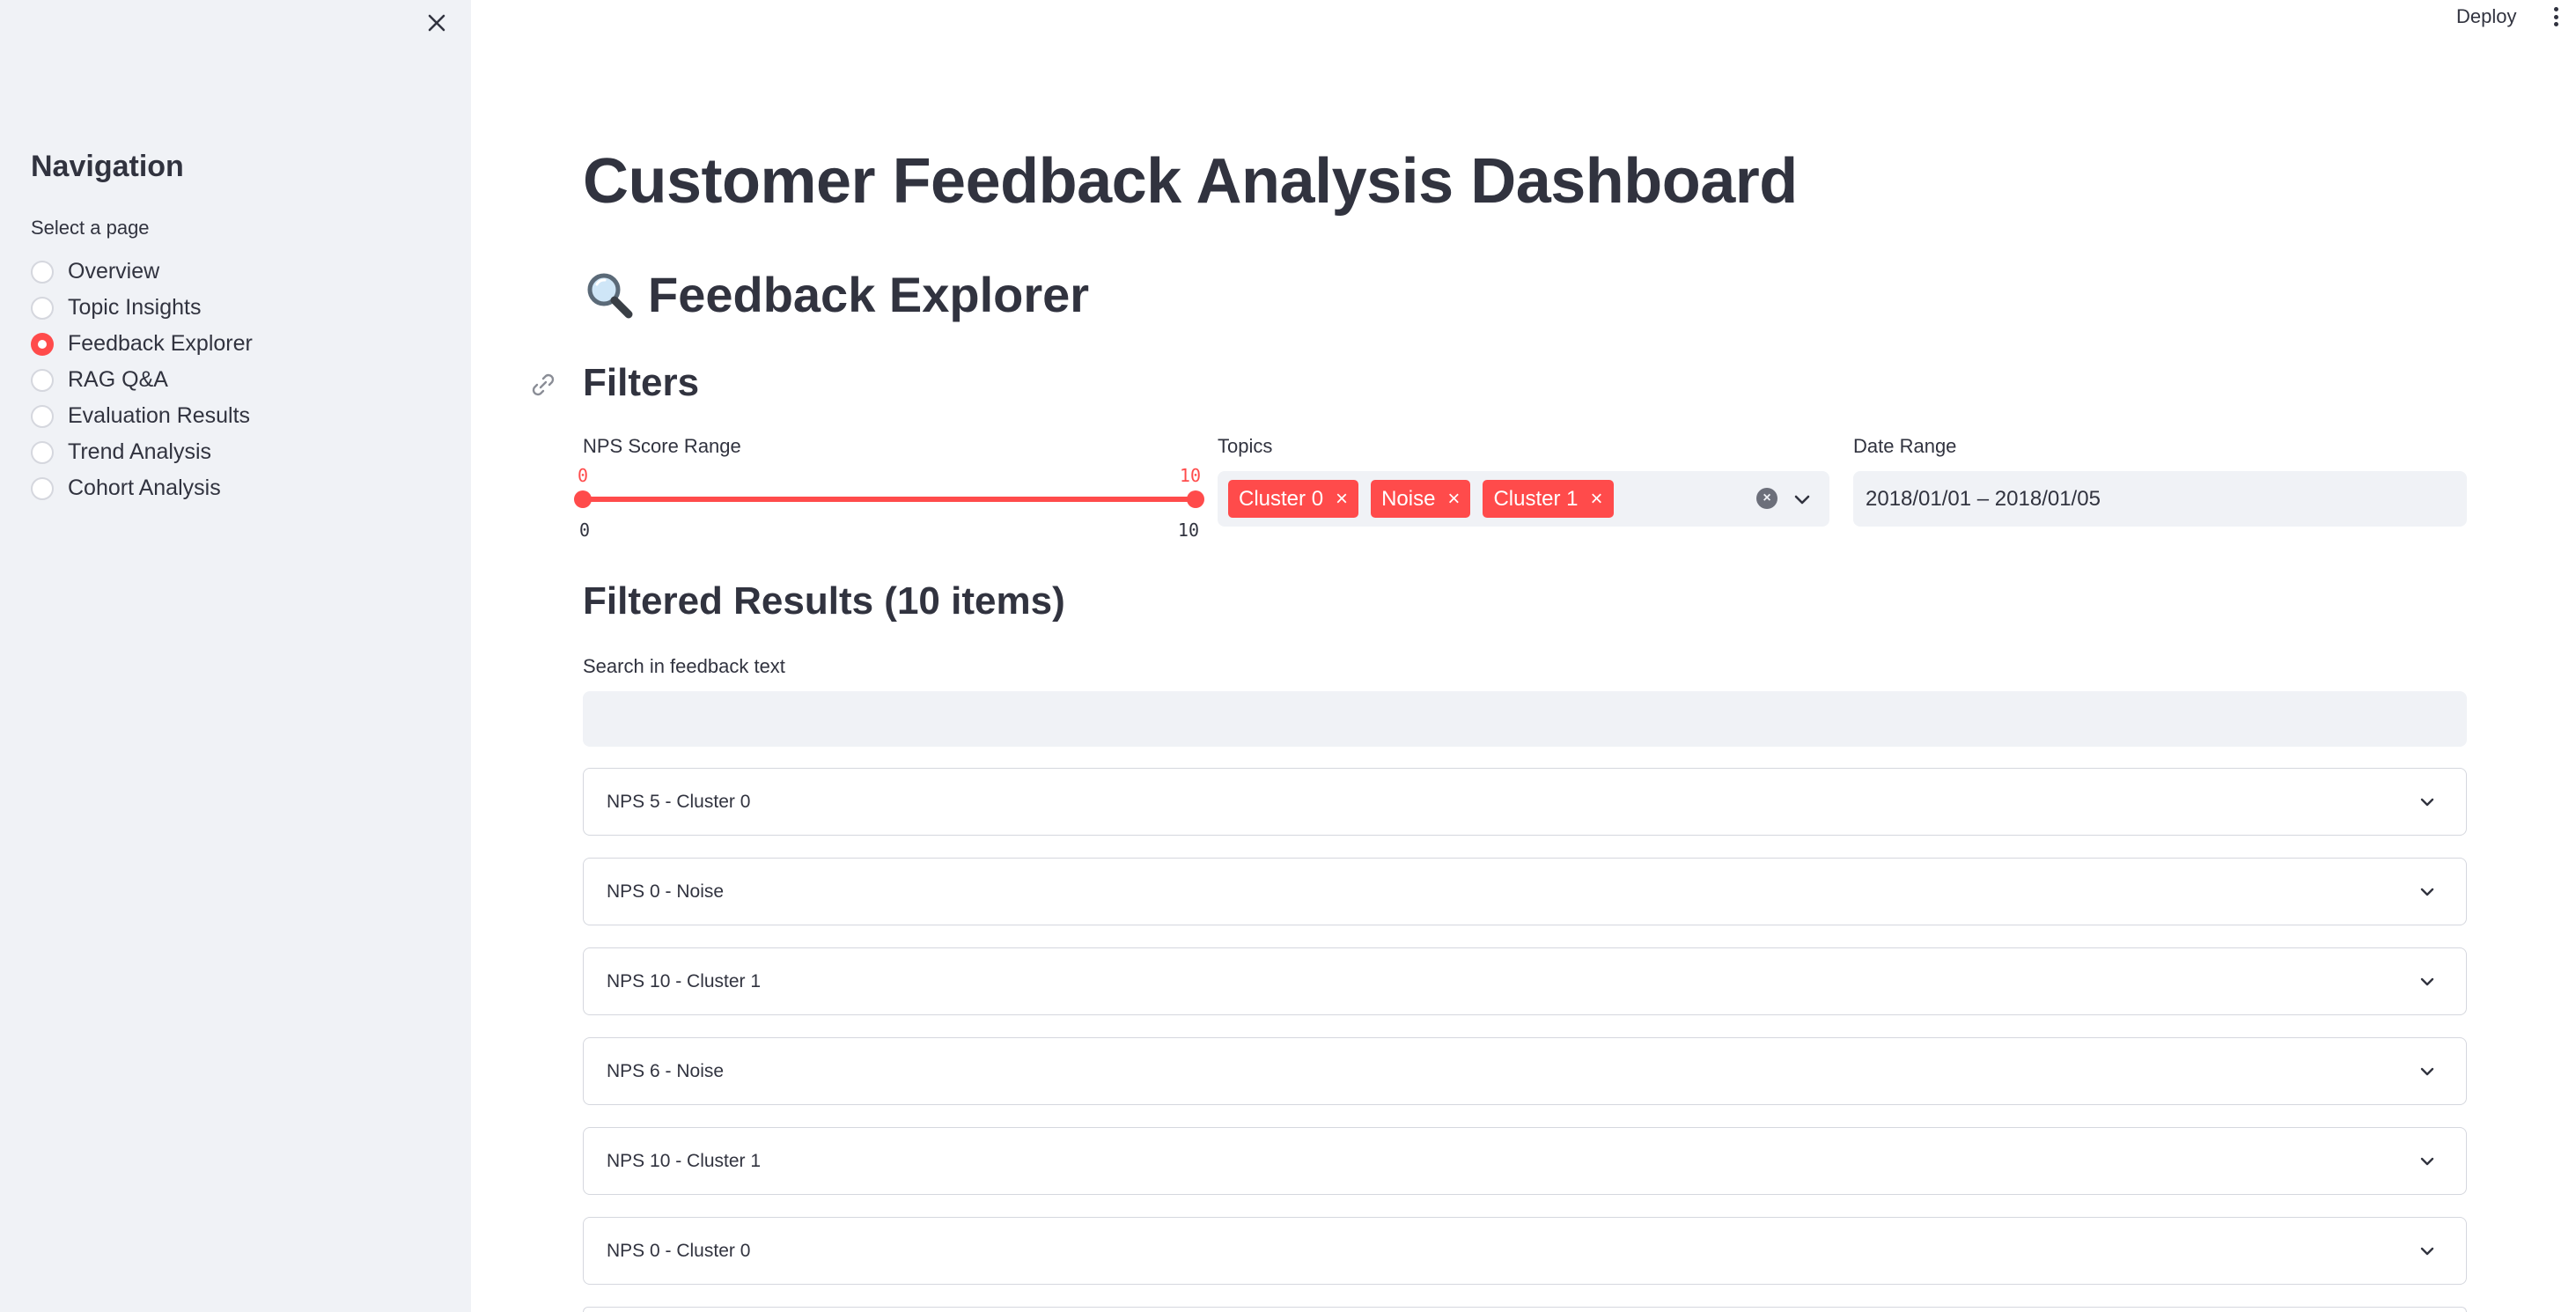 This screenshot has height=1312, width=2576. I want to click on filters-heading: Filters, so click(641, 382).